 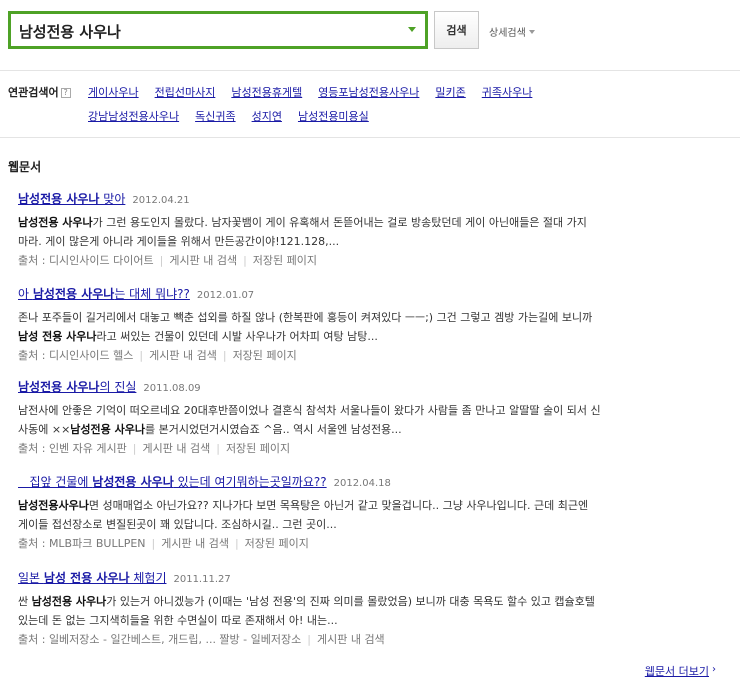 I want to click on related-link: 강남남성전용사우나, so click(x=133, y=116).